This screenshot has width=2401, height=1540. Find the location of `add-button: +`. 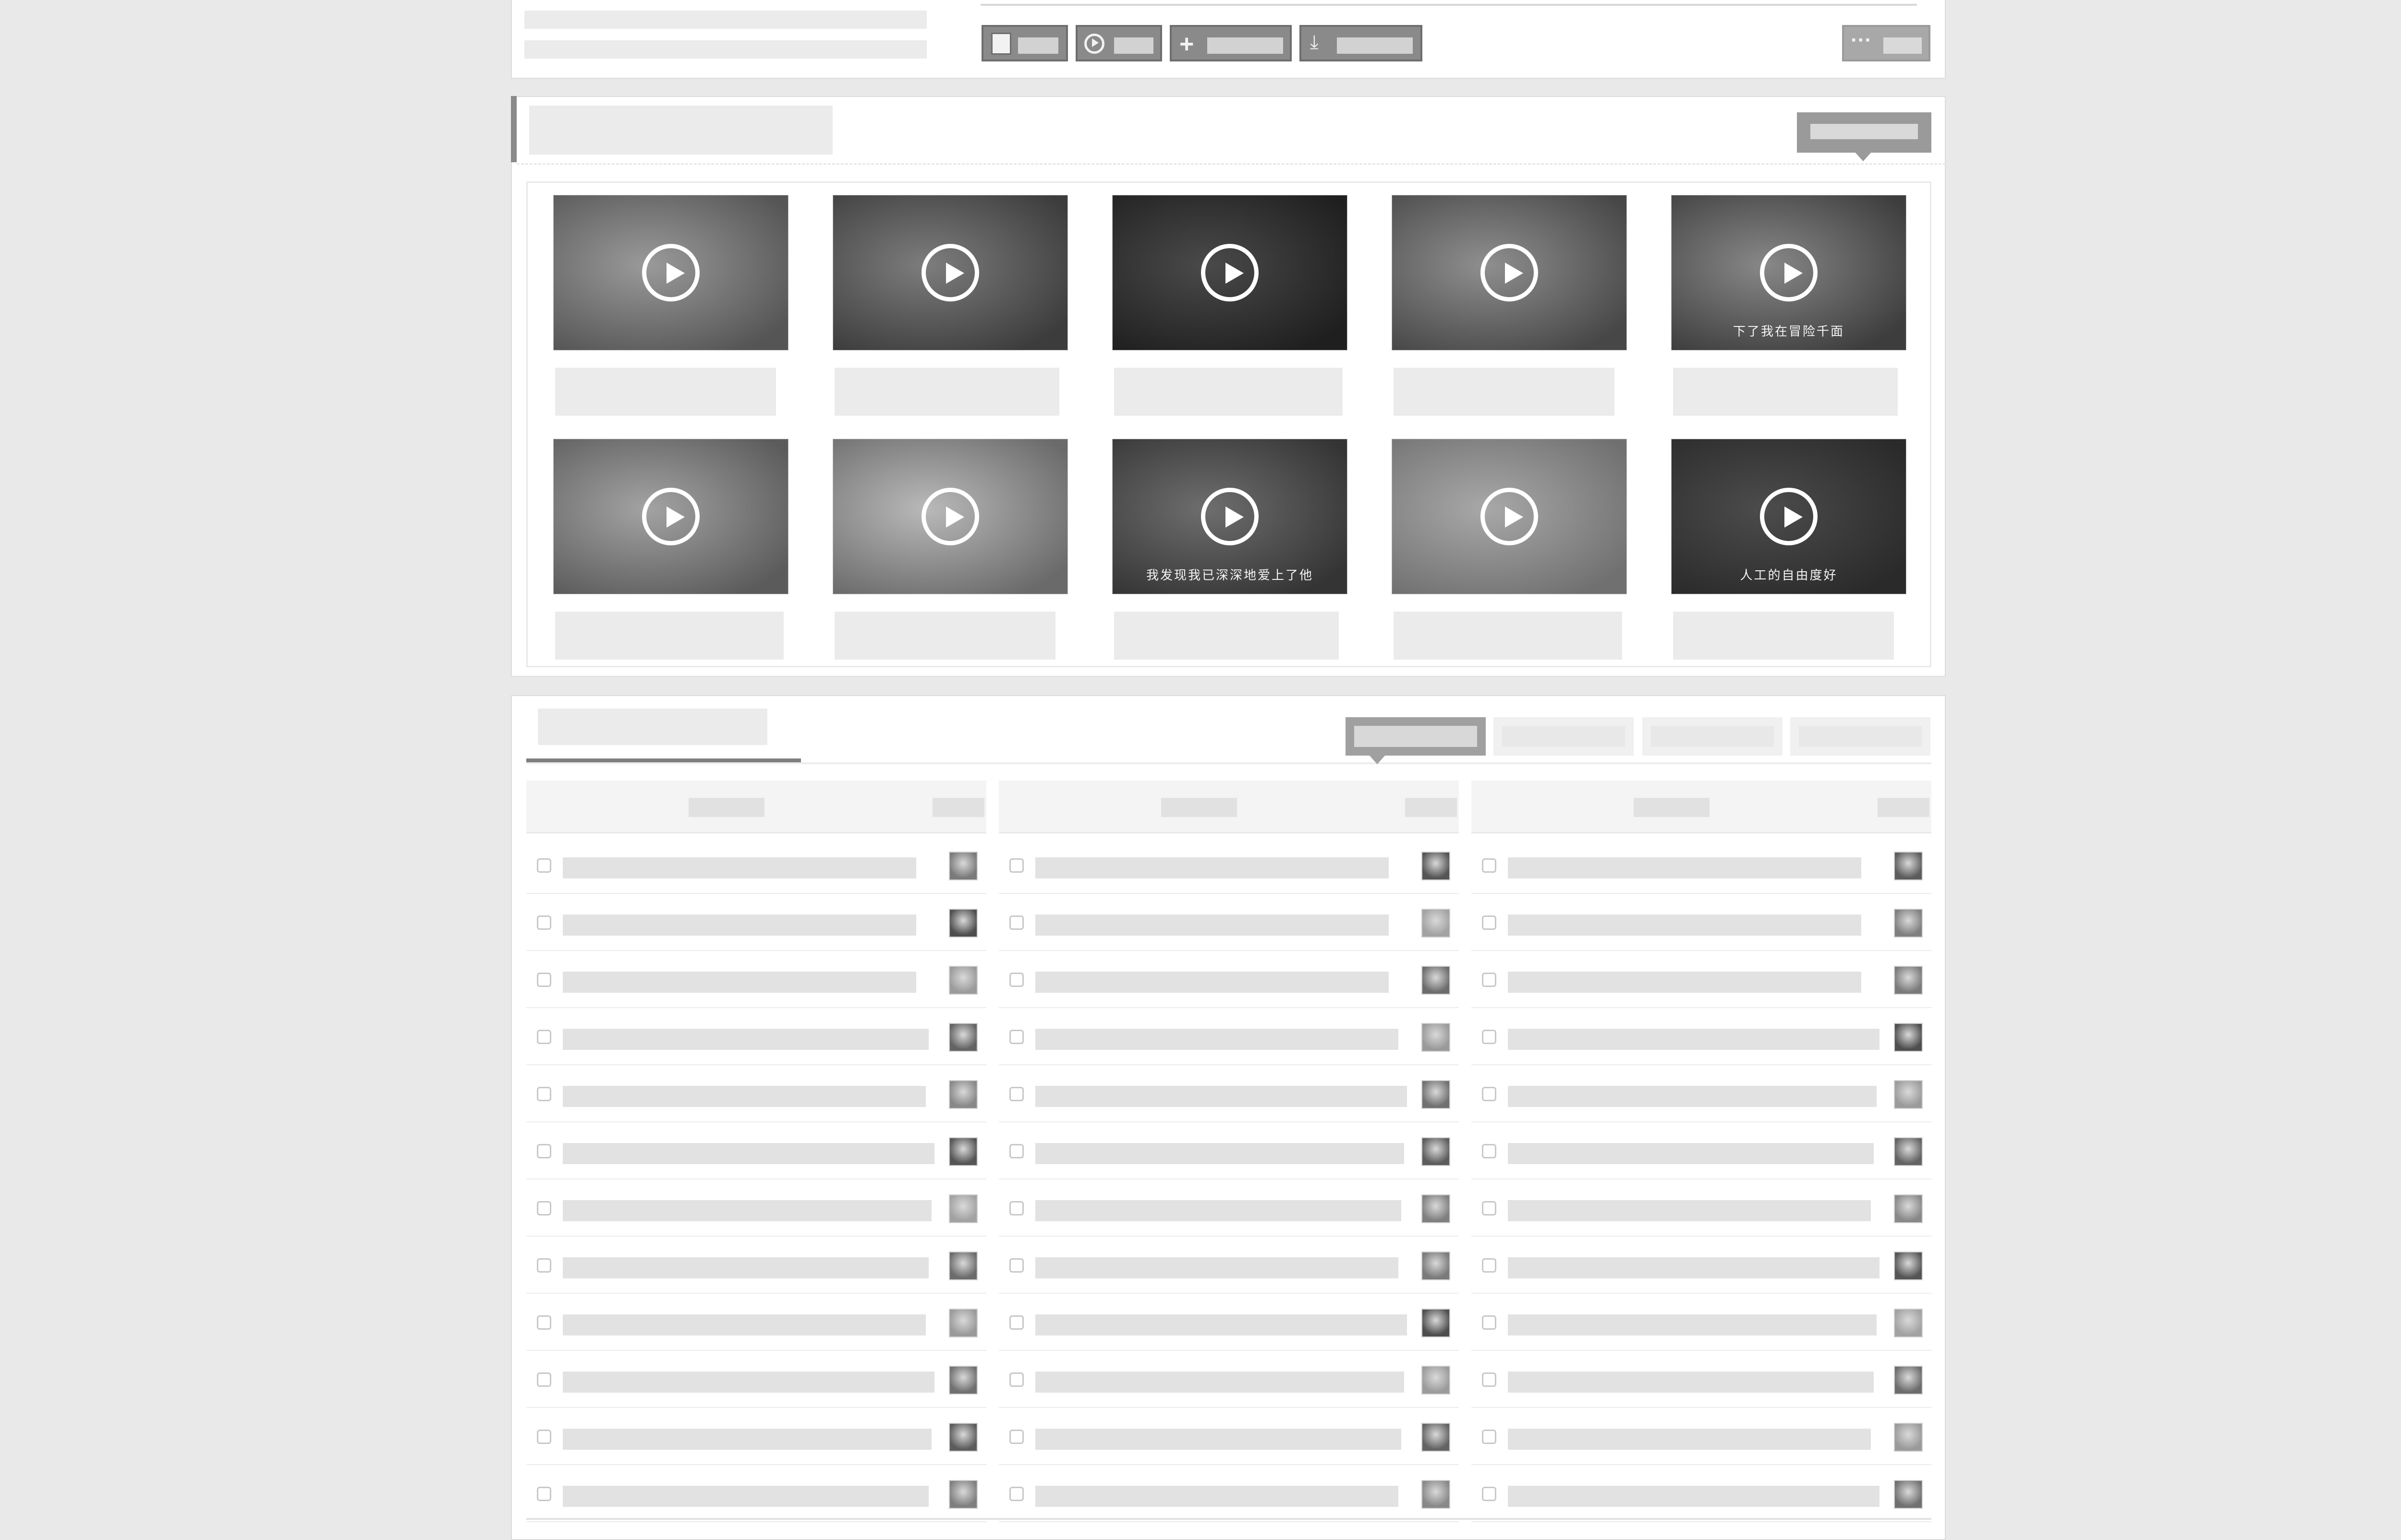

add-button: + is located at coordinates (1231, 43).